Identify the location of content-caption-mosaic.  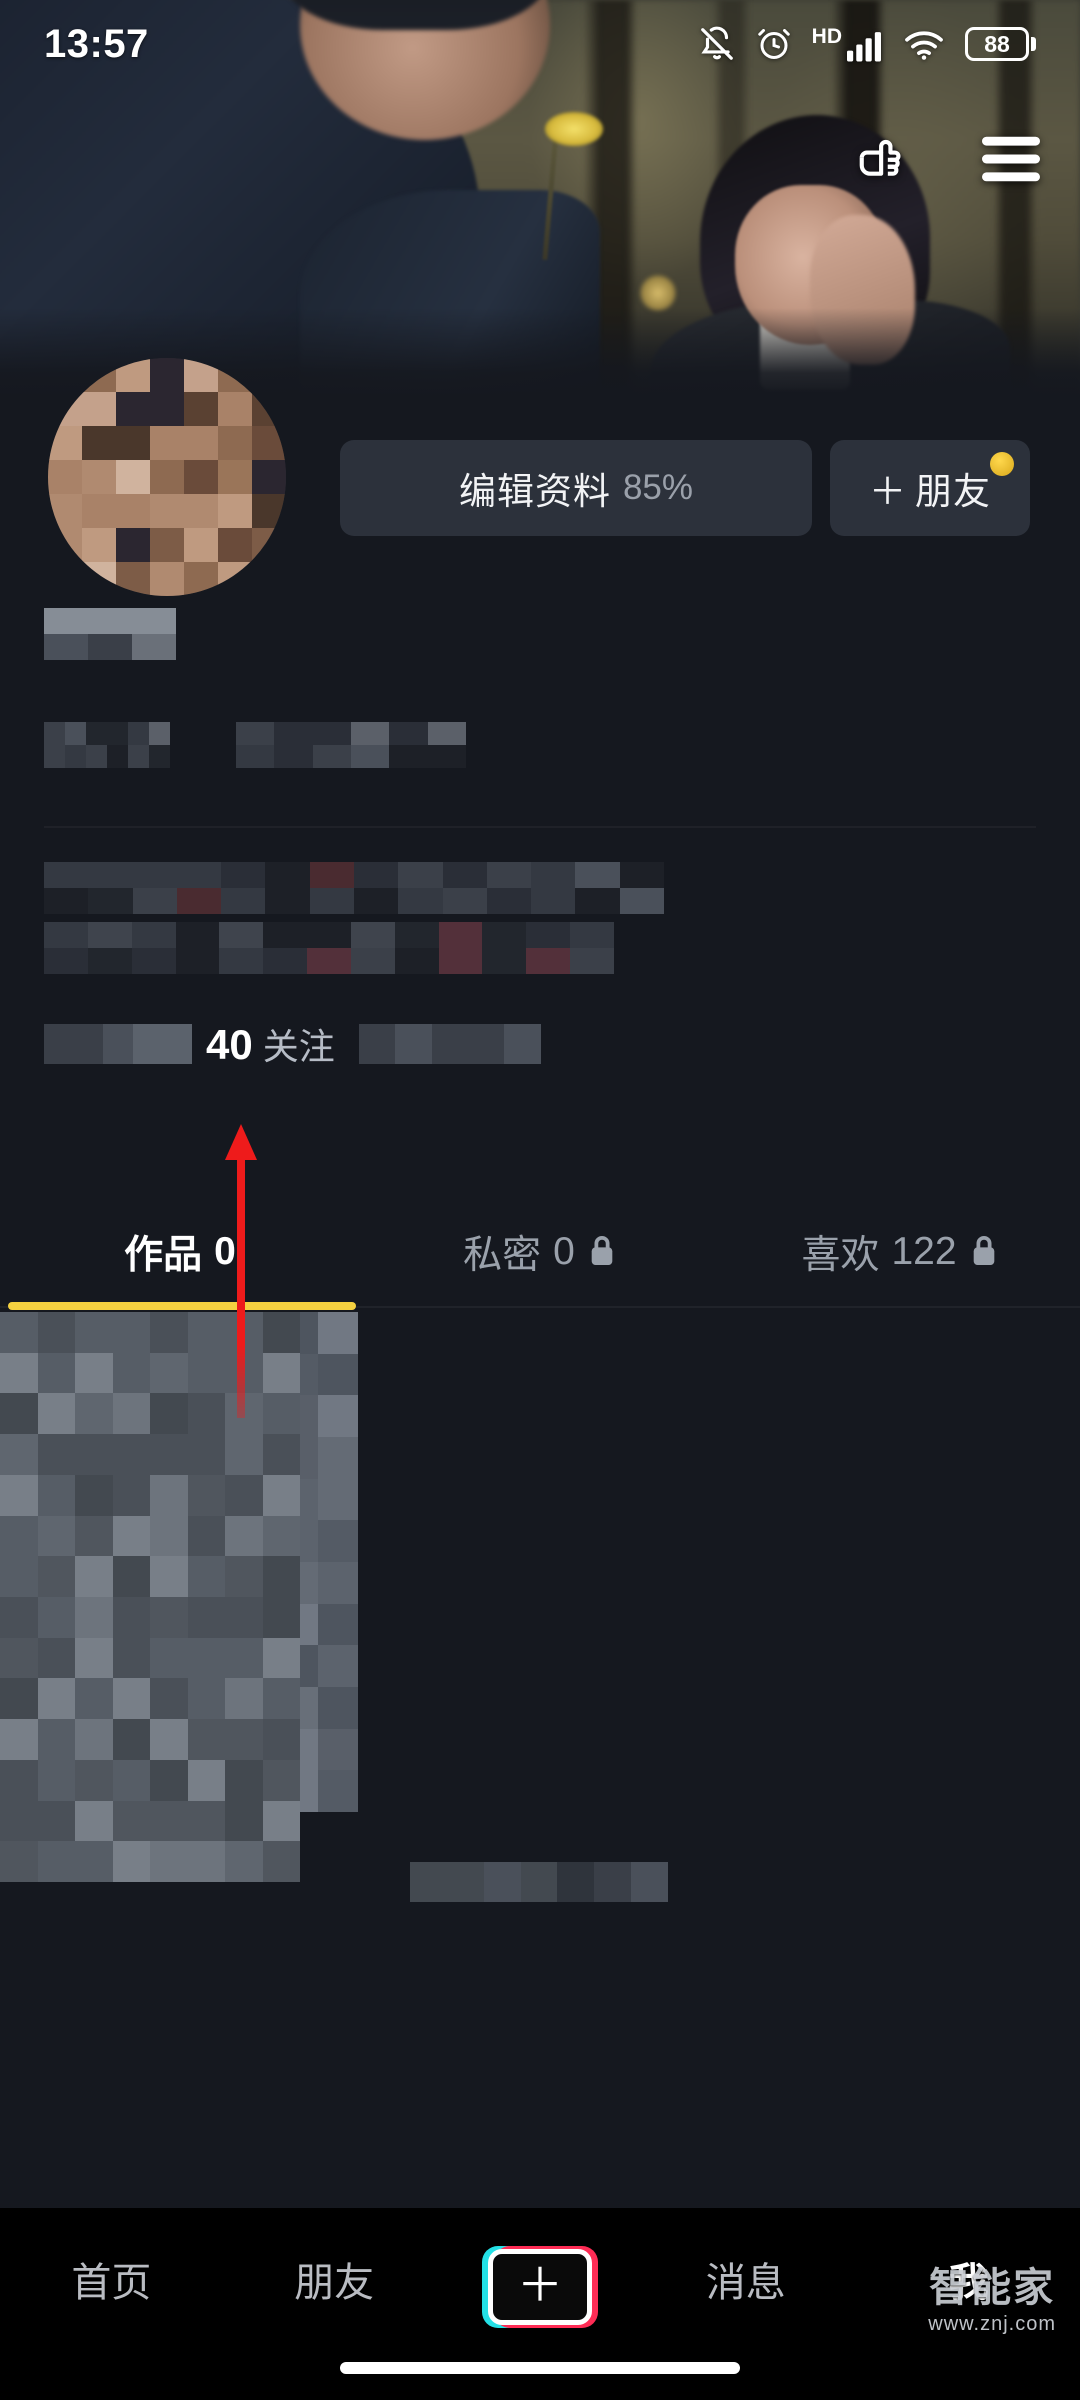
(539, 1882).